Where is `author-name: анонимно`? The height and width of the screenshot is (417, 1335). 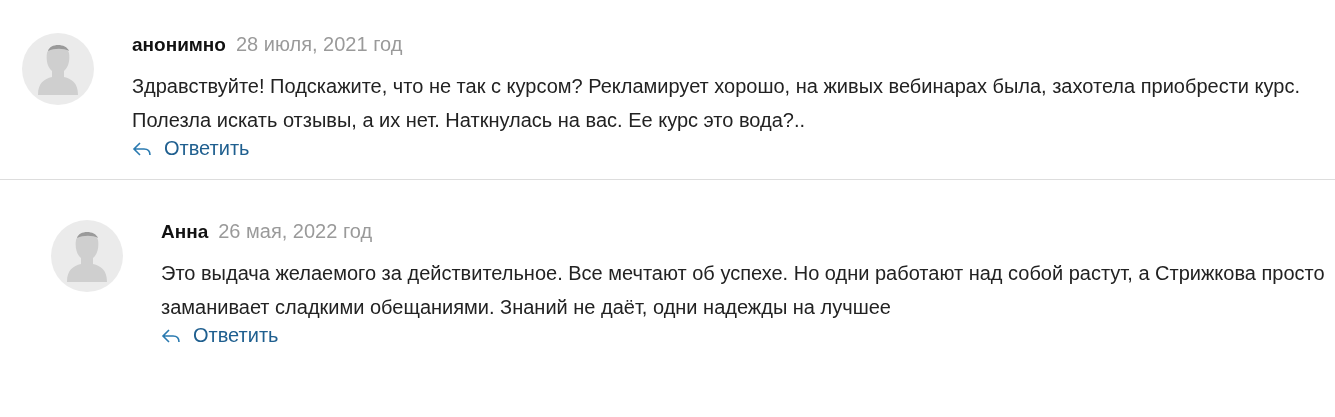 author-name: анонимно is located at coordinates (179, 45).